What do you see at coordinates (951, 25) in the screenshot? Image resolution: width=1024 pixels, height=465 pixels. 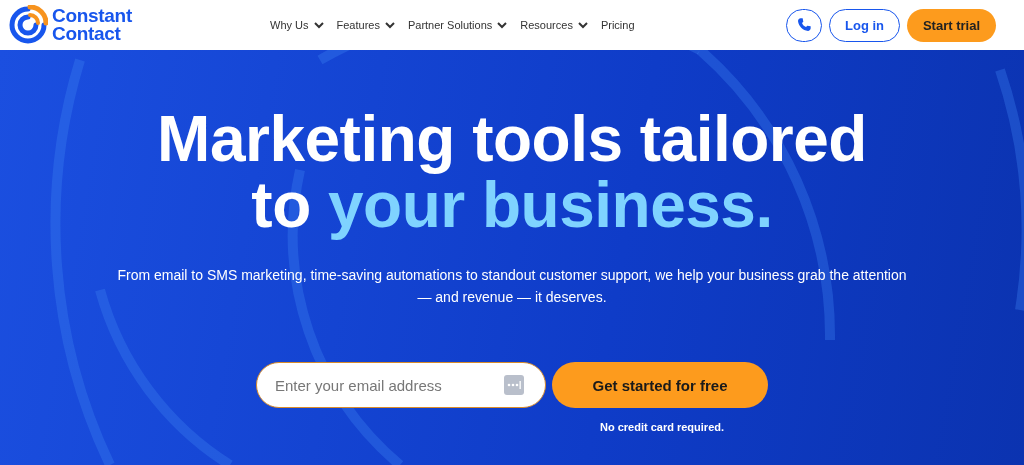 I see `start-trial-button: Start trial` at bounding box center [951, 25].